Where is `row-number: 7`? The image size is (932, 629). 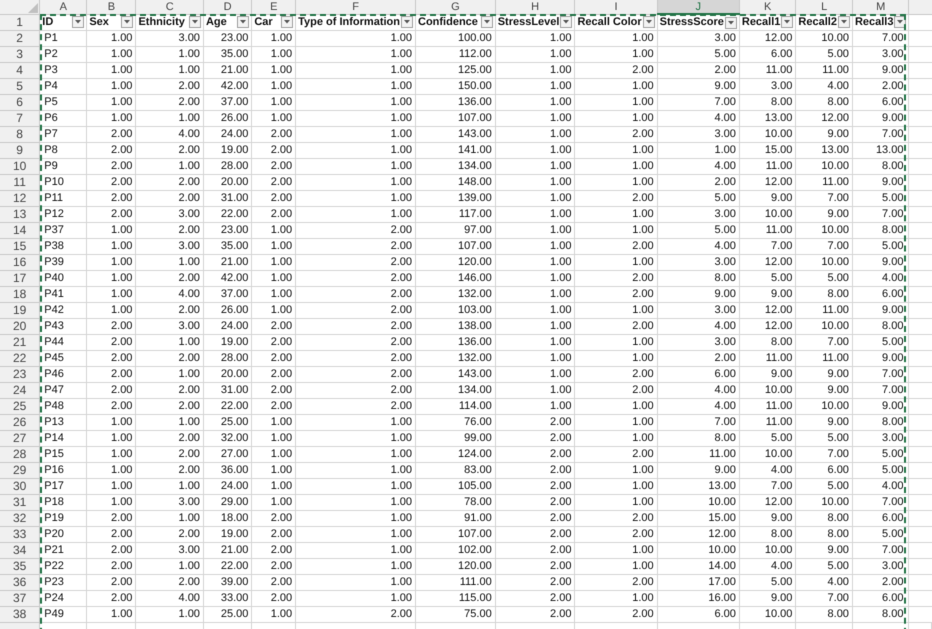 row-number: 7 is located at coordinates (20, 118).